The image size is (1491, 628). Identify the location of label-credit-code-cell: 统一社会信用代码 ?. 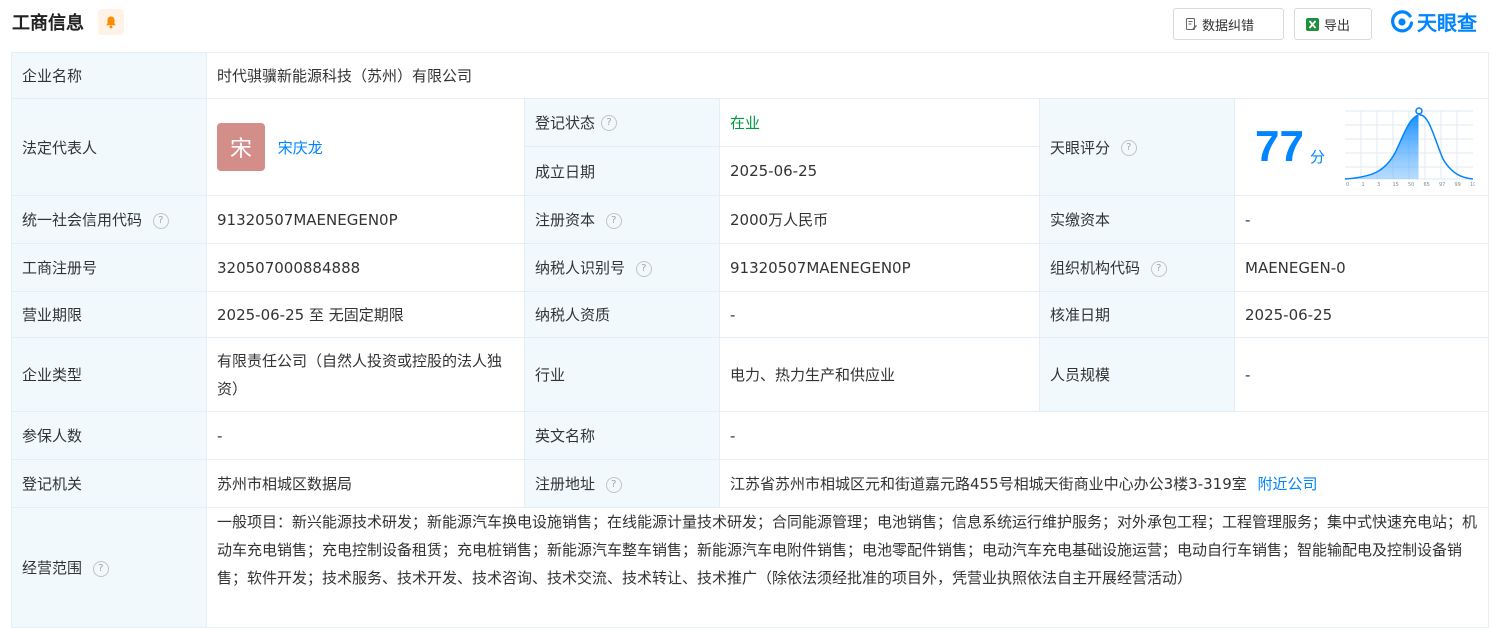
(109, 219).